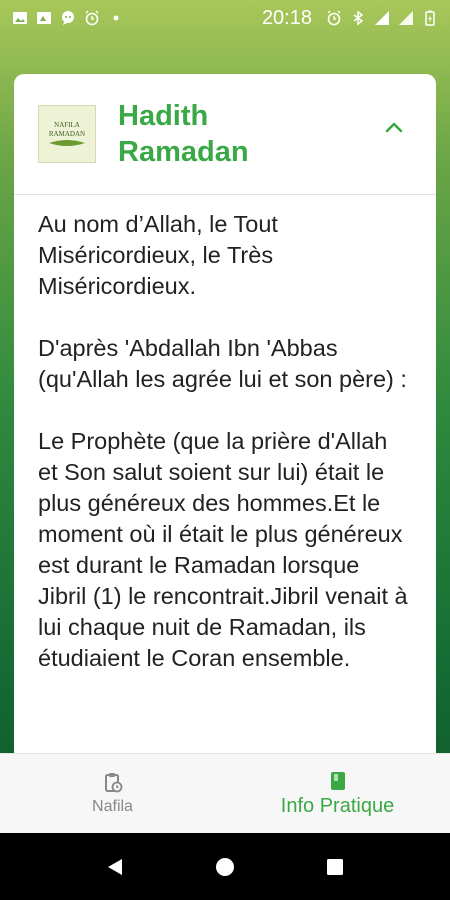 The width and height of the screenshot is (450, 900). I want to click on photo-icon, so click(44, 18).